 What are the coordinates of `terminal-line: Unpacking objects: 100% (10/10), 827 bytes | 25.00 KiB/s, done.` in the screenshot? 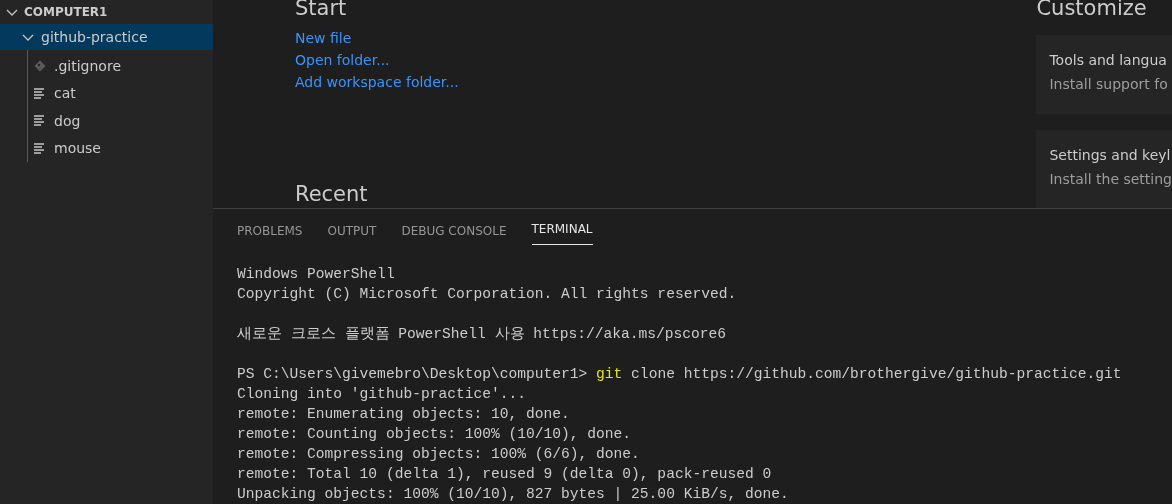 It's located at (513, 494).